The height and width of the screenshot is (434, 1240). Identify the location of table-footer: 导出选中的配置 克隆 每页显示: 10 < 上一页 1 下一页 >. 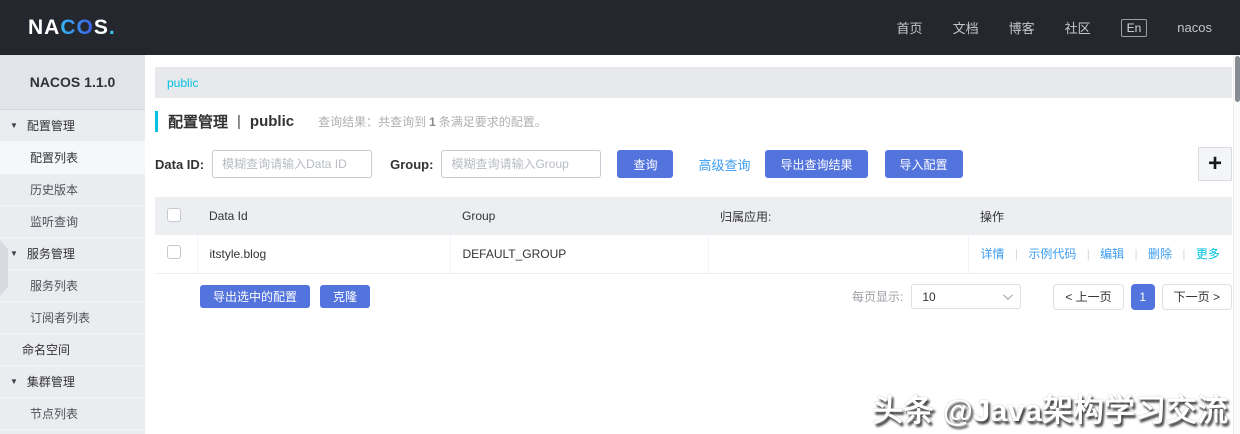
(693, 296).